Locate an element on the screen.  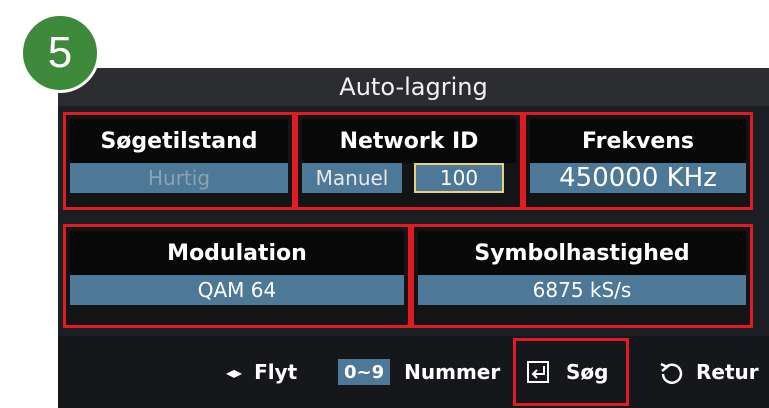
search-mode-value: Hurtig is located at coordinates (179, 178).